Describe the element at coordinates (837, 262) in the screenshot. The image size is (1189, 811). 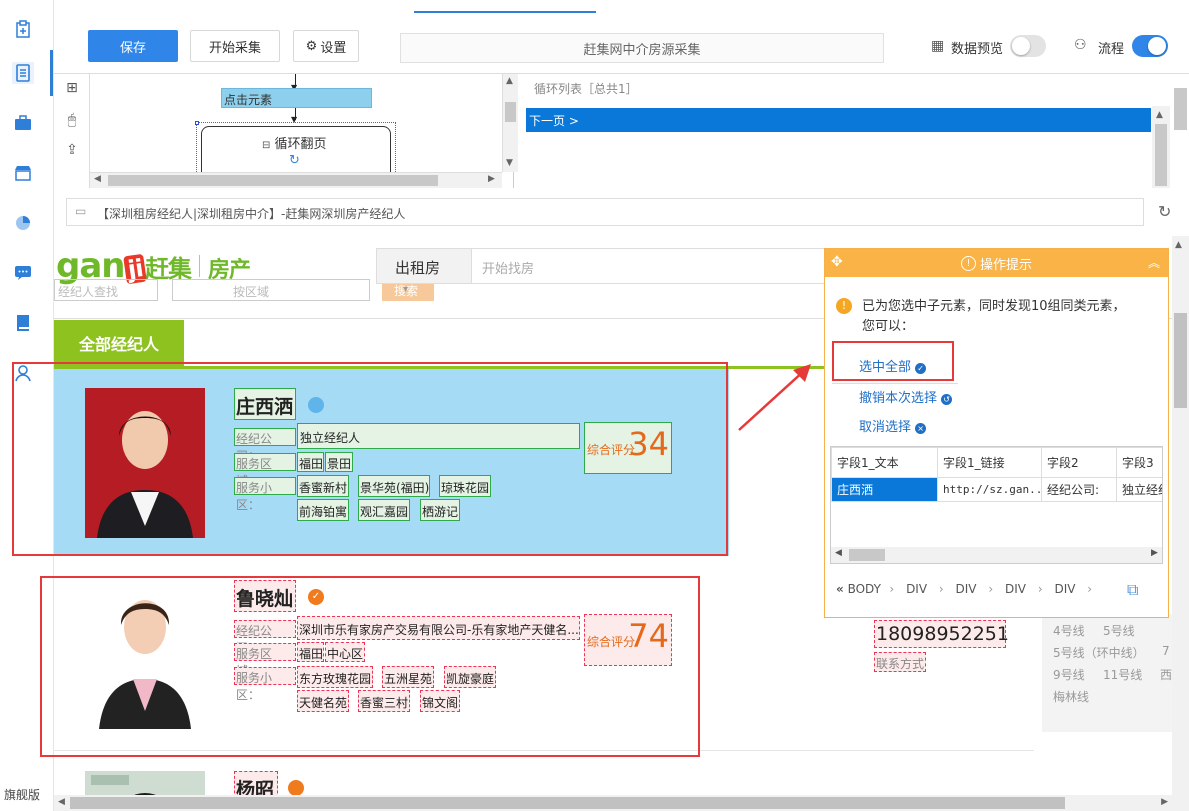
I see `move-icon: ✥` at that location.